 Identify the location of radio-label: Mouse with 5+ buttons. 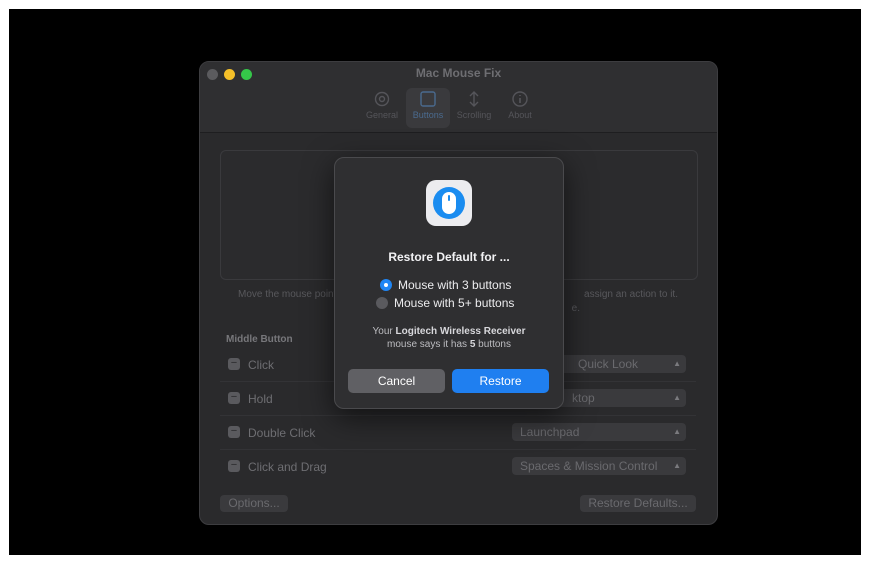
(454, 303).